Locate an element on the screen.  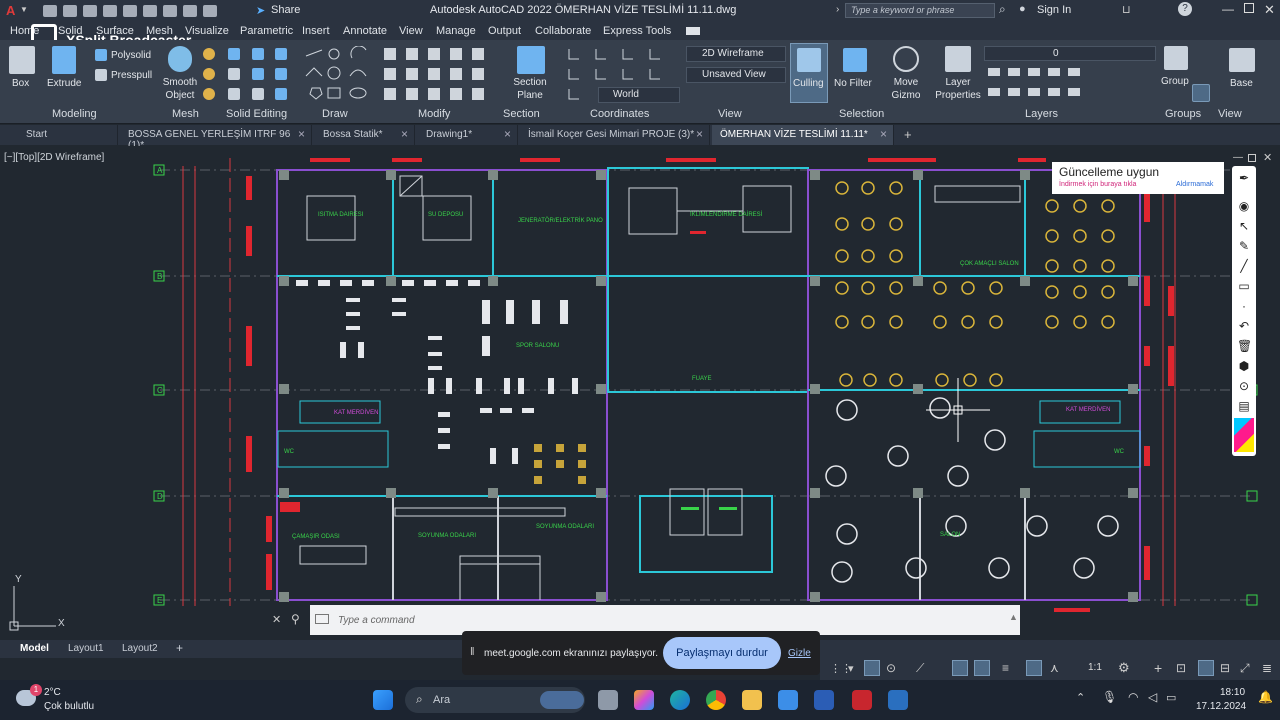
move-gizmo-icon is located at coordinates (906, 59).